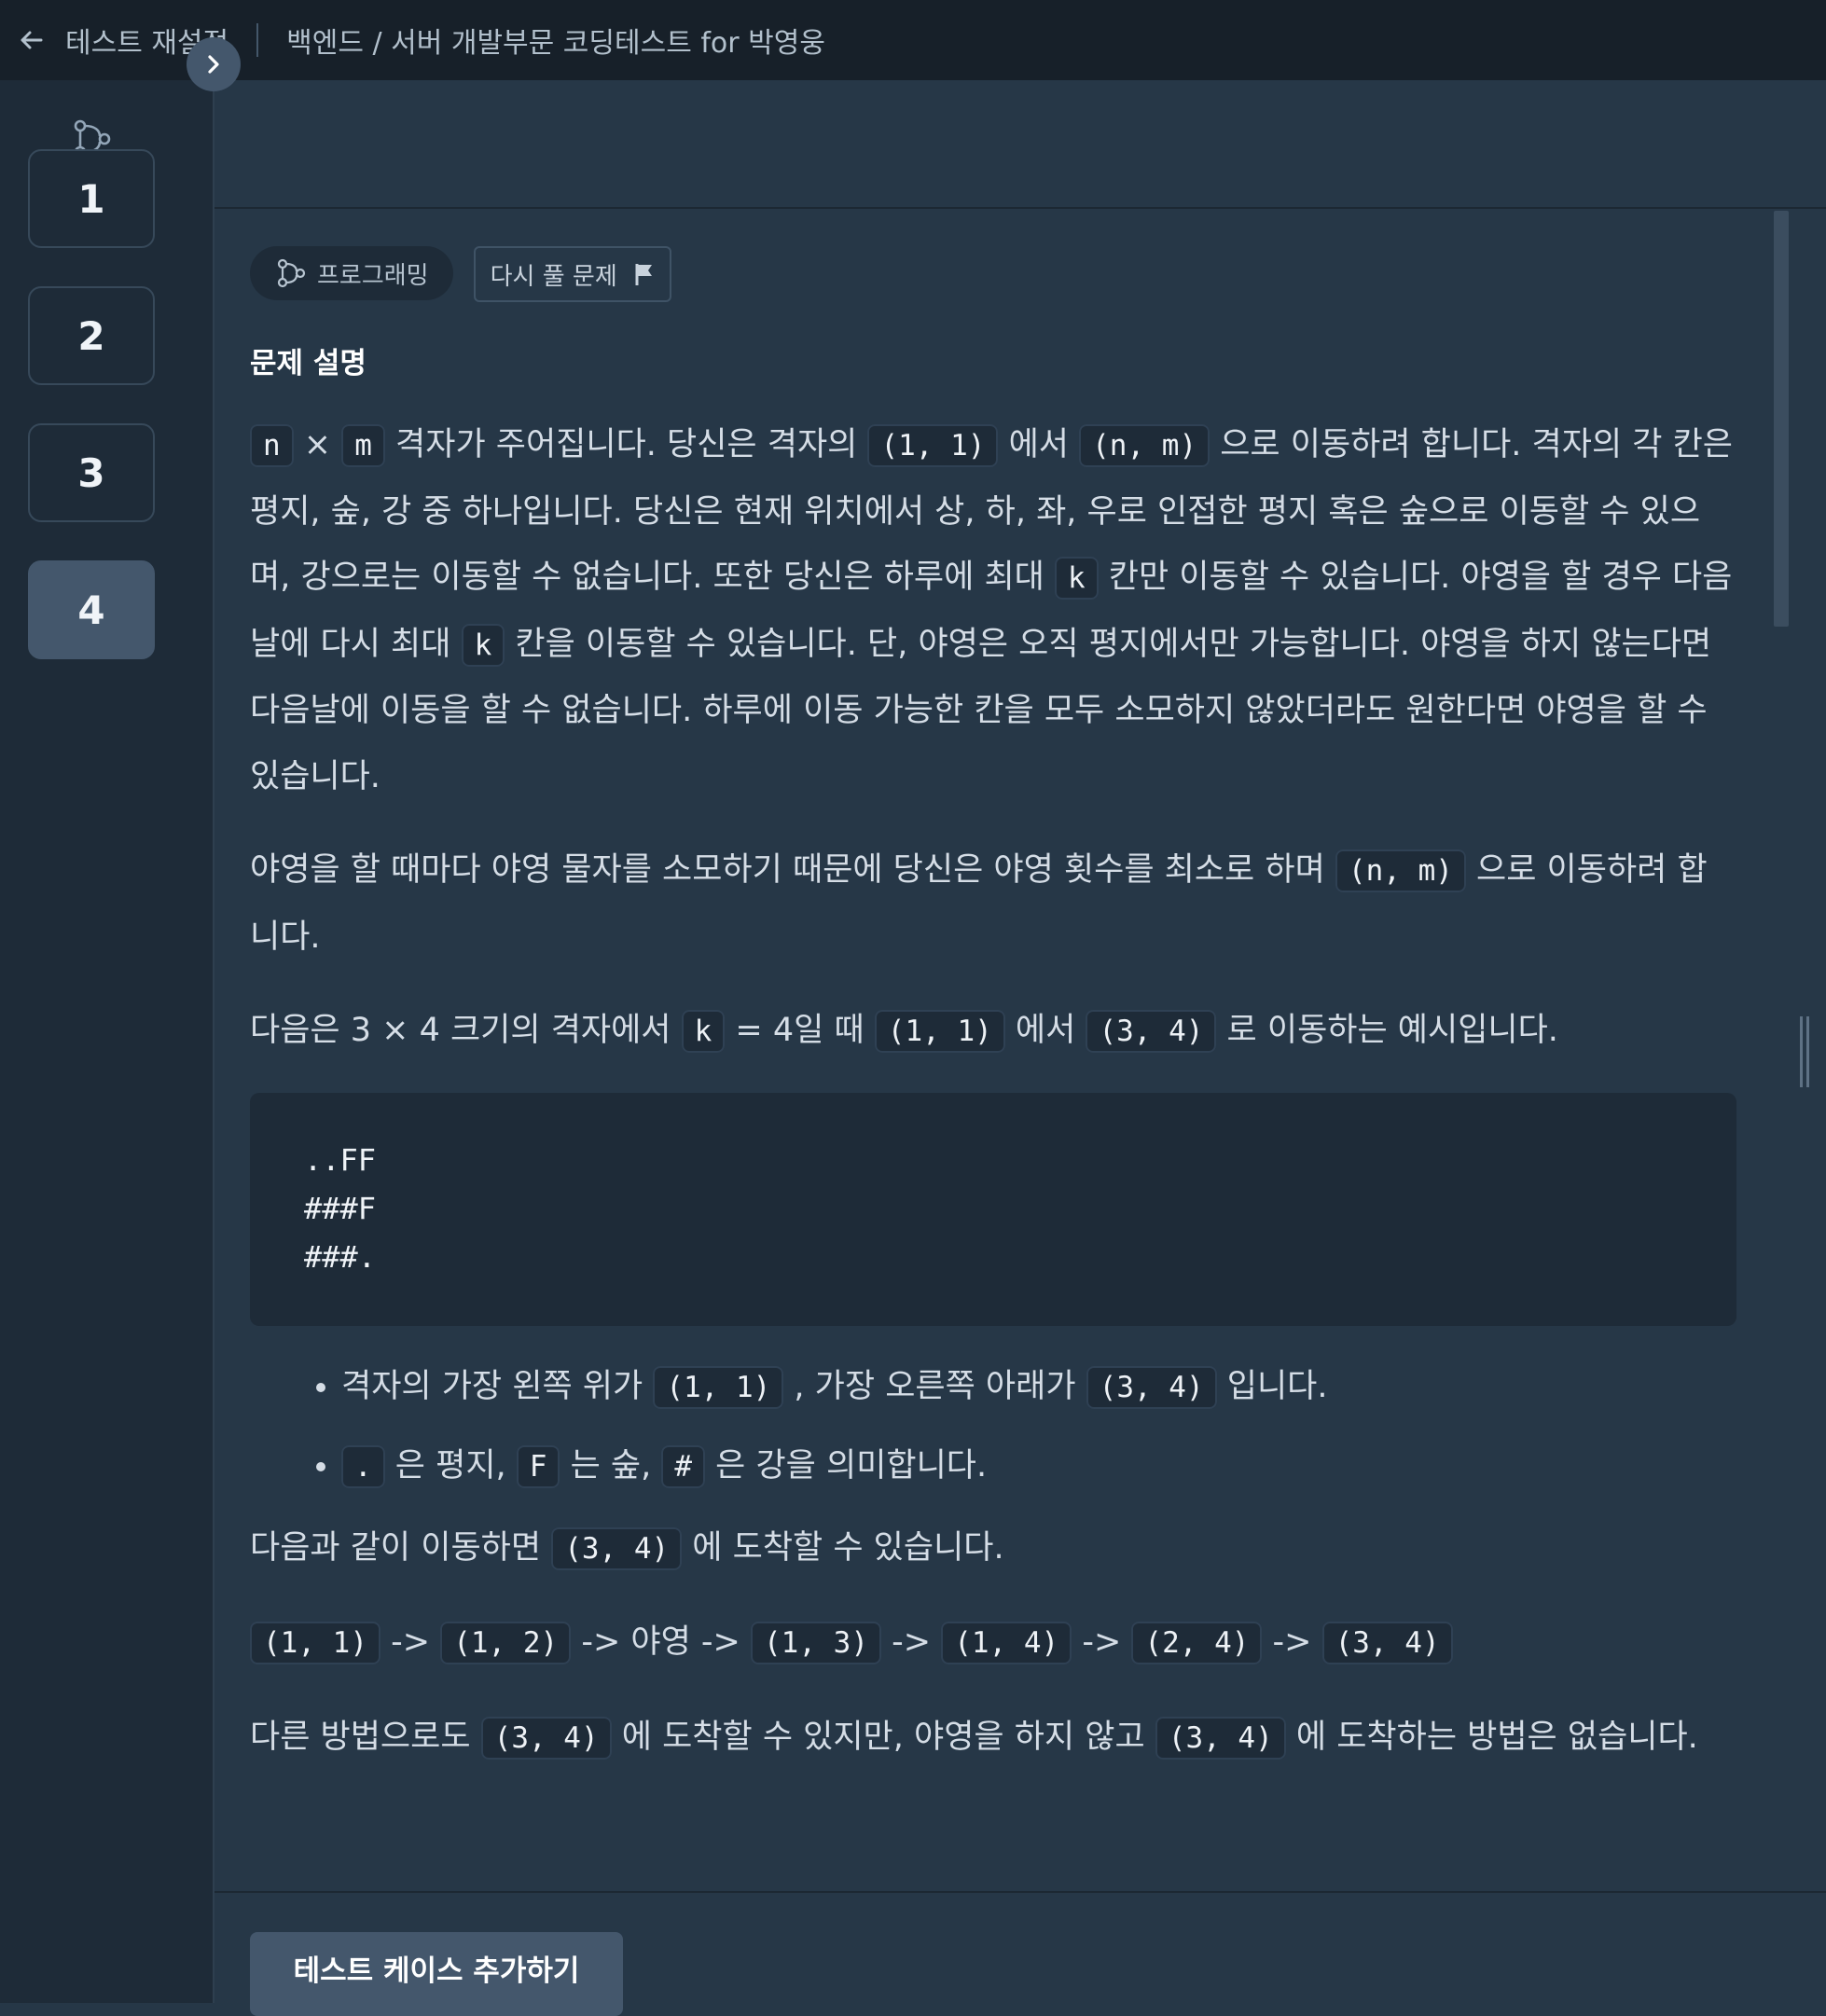 The height and width of the screenshot is (2016, 1826). What do you see at coordinates (1197, 1643) in the screenshot?
I see `inline-code: (2, 4)` at bounding box center [1197, 1643].